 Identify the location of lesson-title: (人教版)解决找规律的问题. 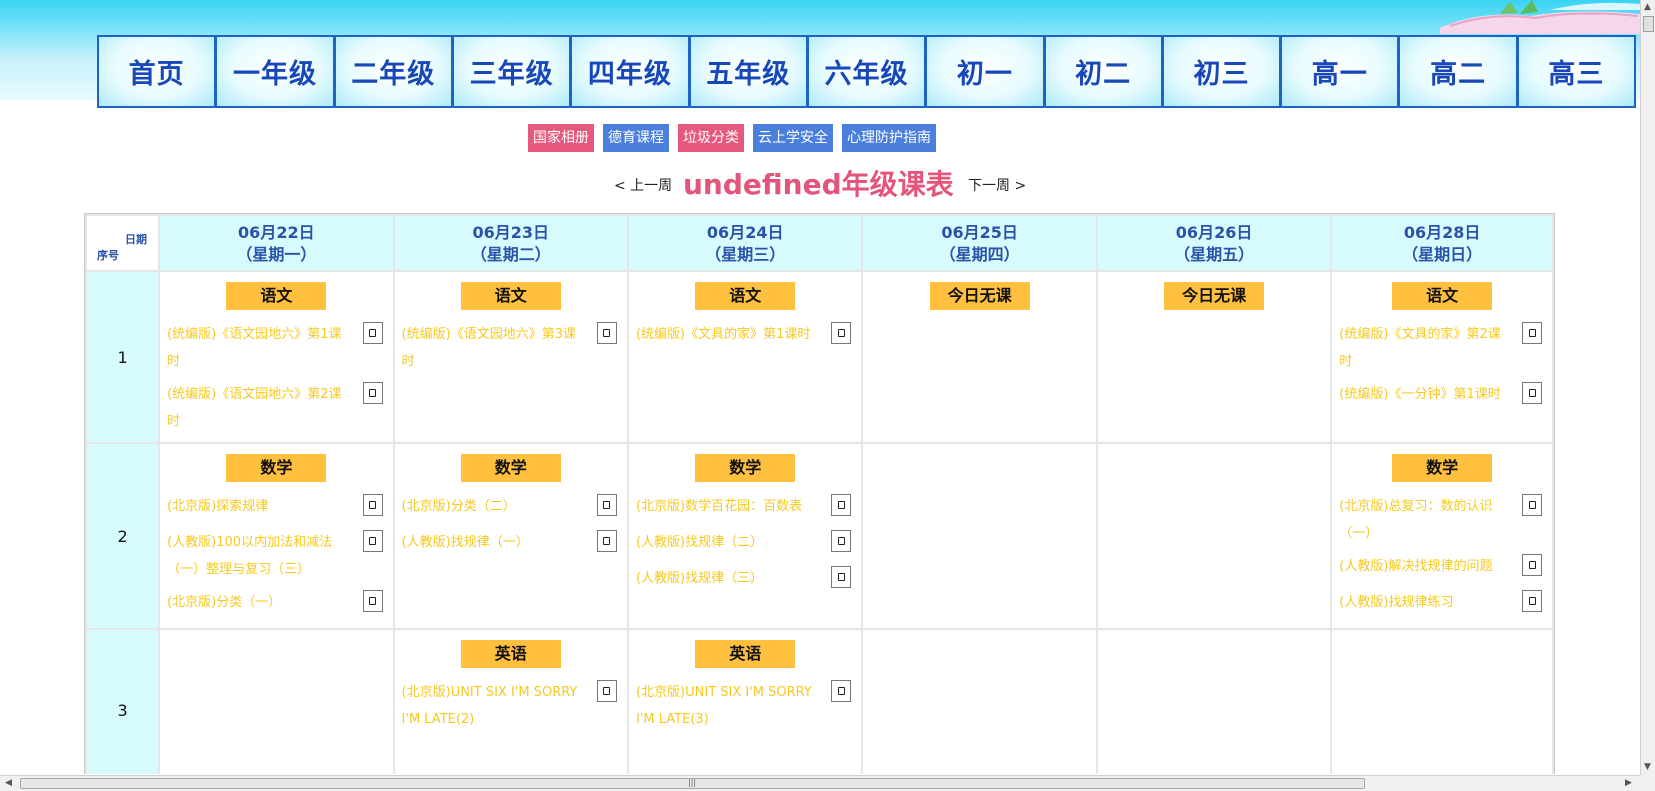
(1415, 566).